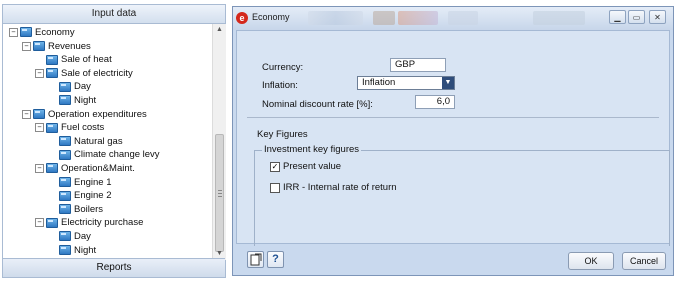 The width and height of the screenshot is (686, 282). Describe the element at coordinates (93, 196) in the screenshot. I see `tree-item-label: Engine 2` at that location.